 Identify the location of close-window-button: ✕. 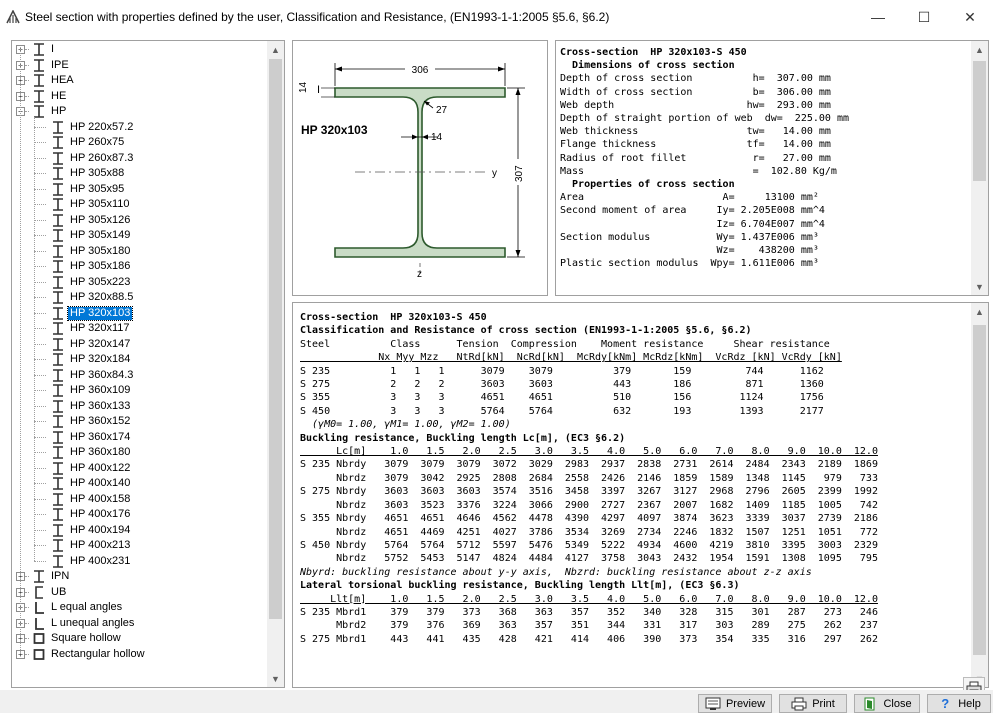
(970, 17).